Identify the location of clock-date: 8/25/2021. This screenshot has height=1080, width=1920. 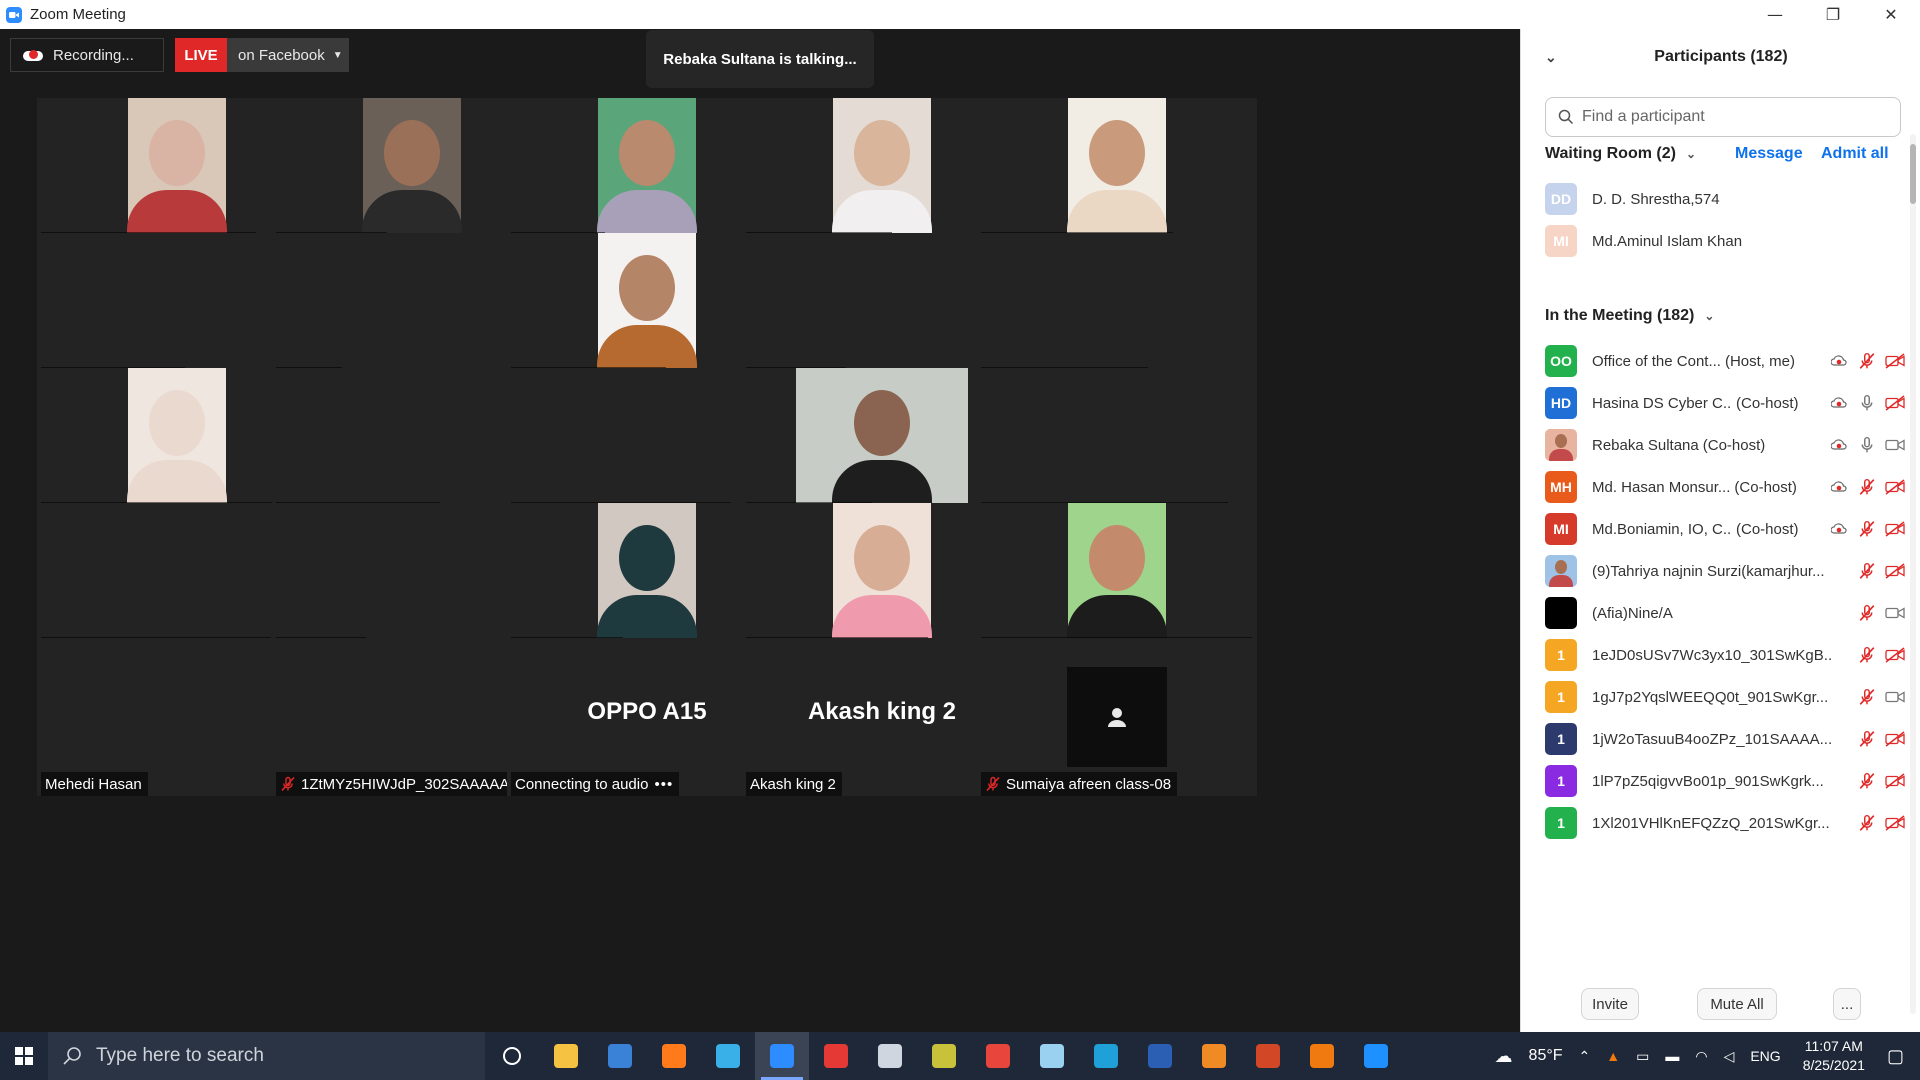
(1833, 1065).